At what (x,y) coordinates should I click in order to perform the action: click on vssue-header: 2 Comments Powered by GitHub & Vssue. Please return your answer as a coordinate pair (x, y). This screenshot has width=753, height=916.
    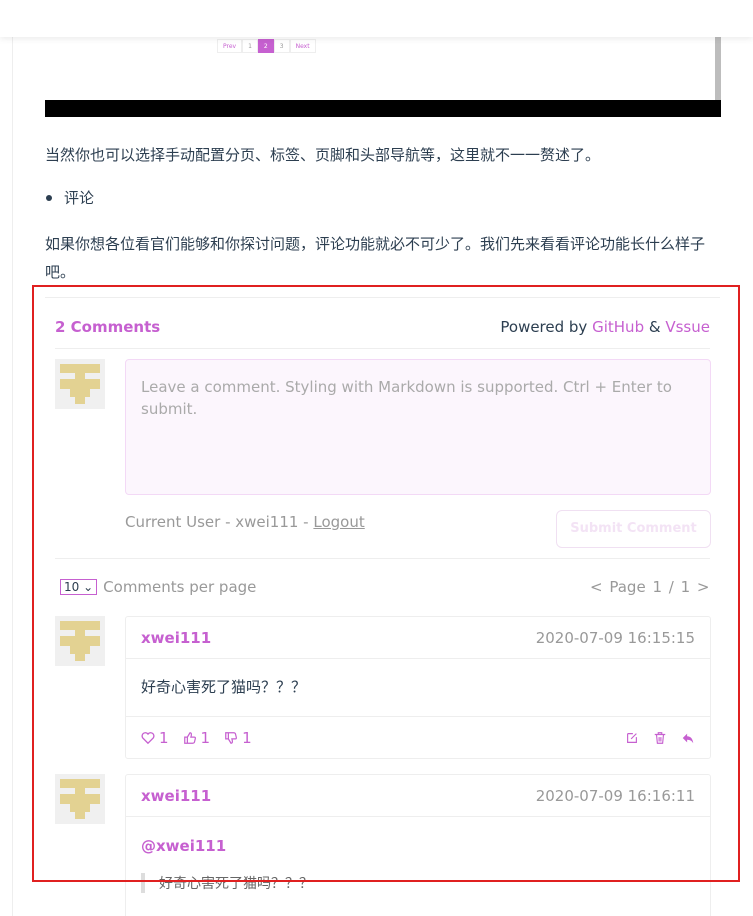
    Looking at the image, I should click on (382, 327).